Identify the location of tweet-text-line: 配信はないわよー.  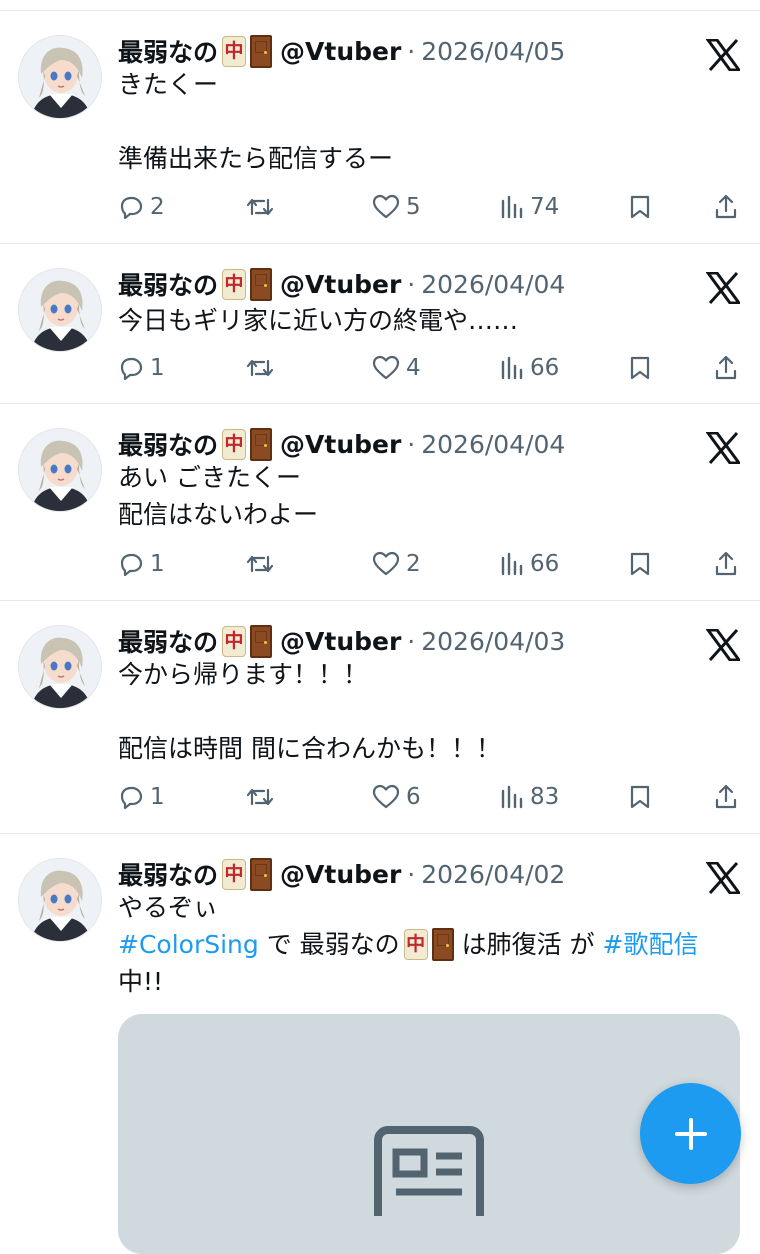
(218, 514).